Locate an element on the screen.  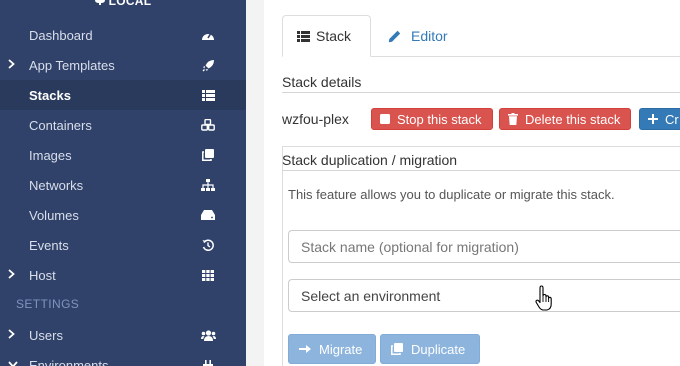
sidebar-item-label: Images is located at coordinates (50, 155).